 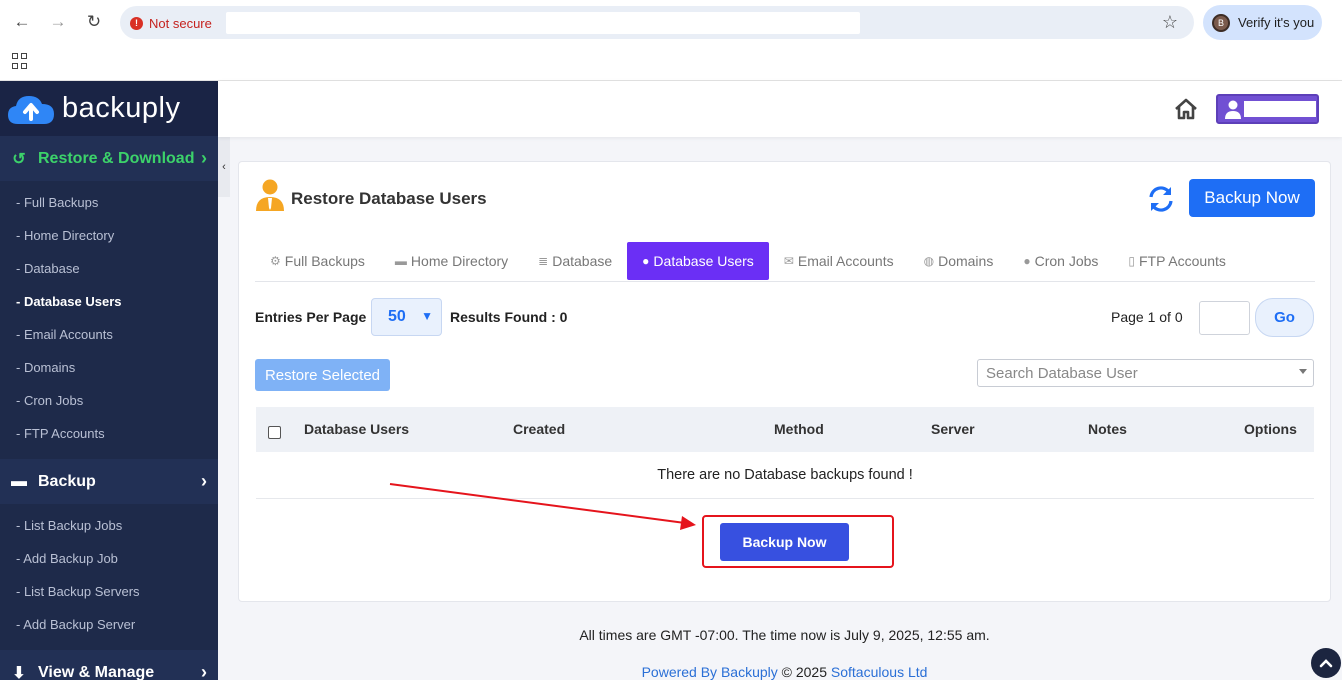 I want to click on page-indicator: Page 1 of 0, so click(x=1147, y=317).